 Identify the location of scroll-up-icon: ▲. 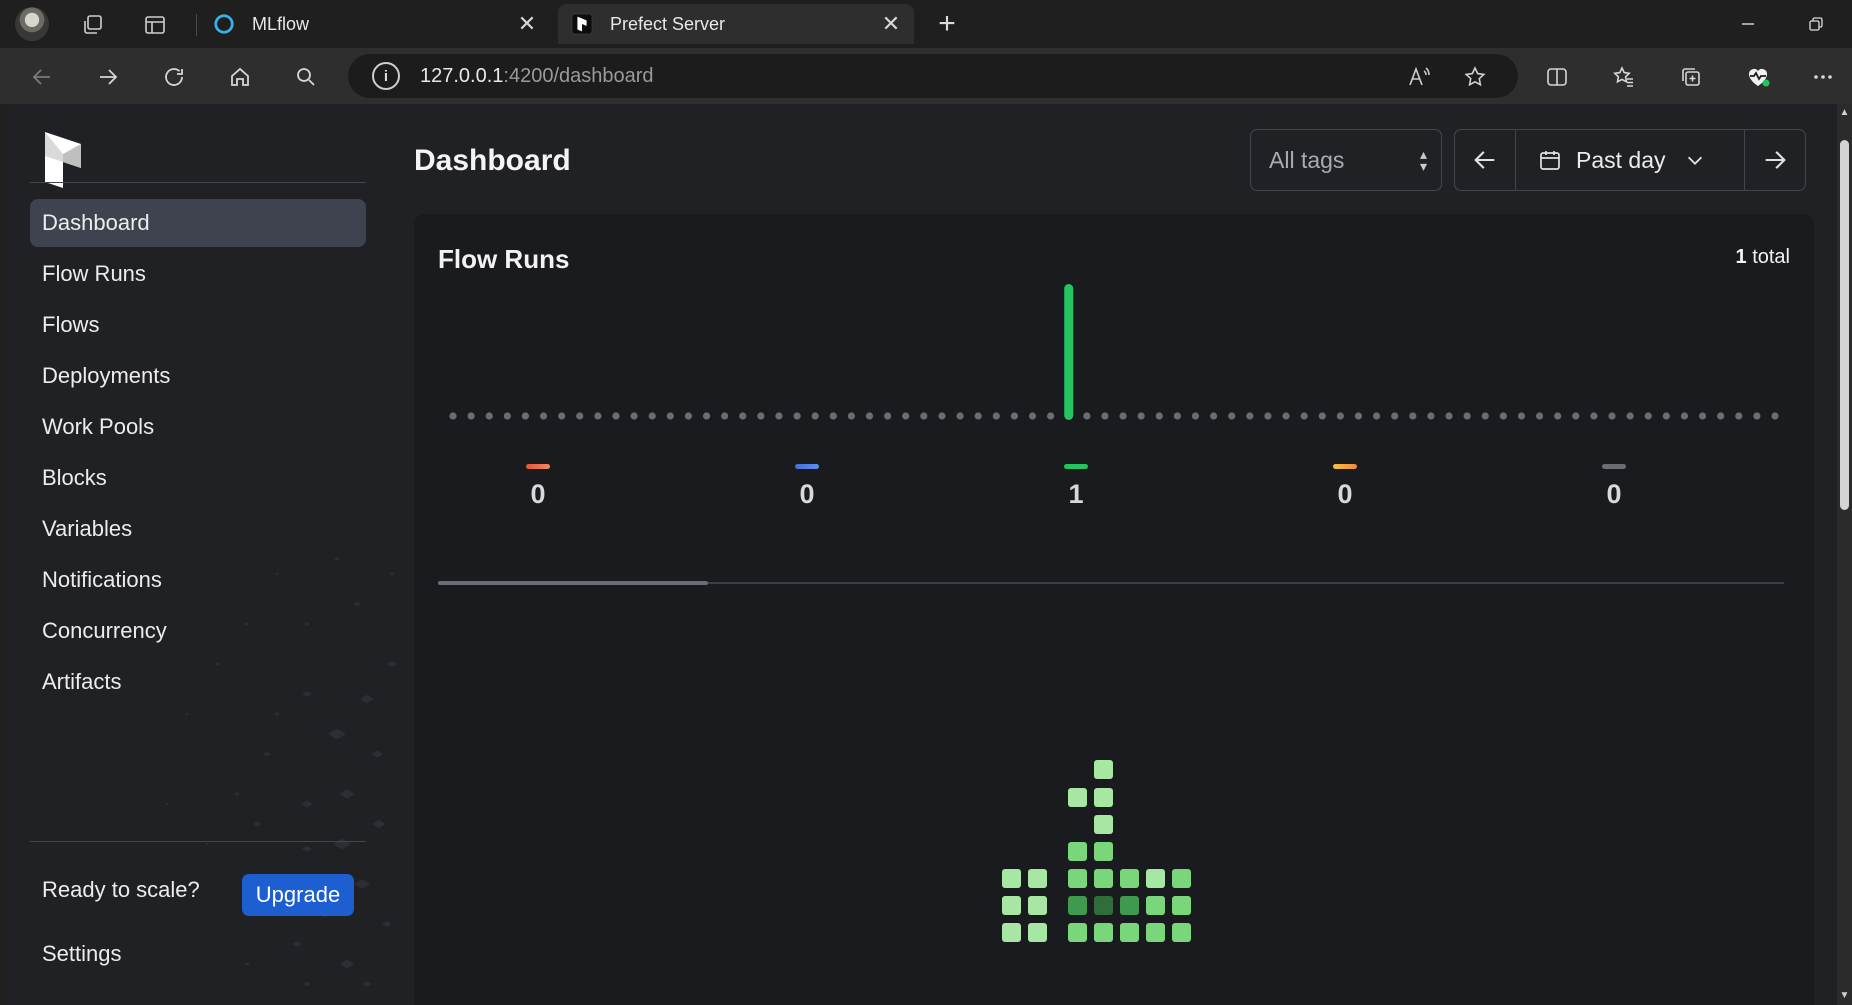
(1844, 113).